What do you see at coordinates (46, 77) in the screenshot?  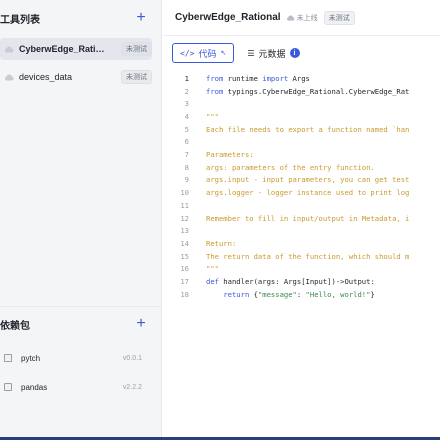 I see `tool-name: devices_data` at bounding box center [46, 77].